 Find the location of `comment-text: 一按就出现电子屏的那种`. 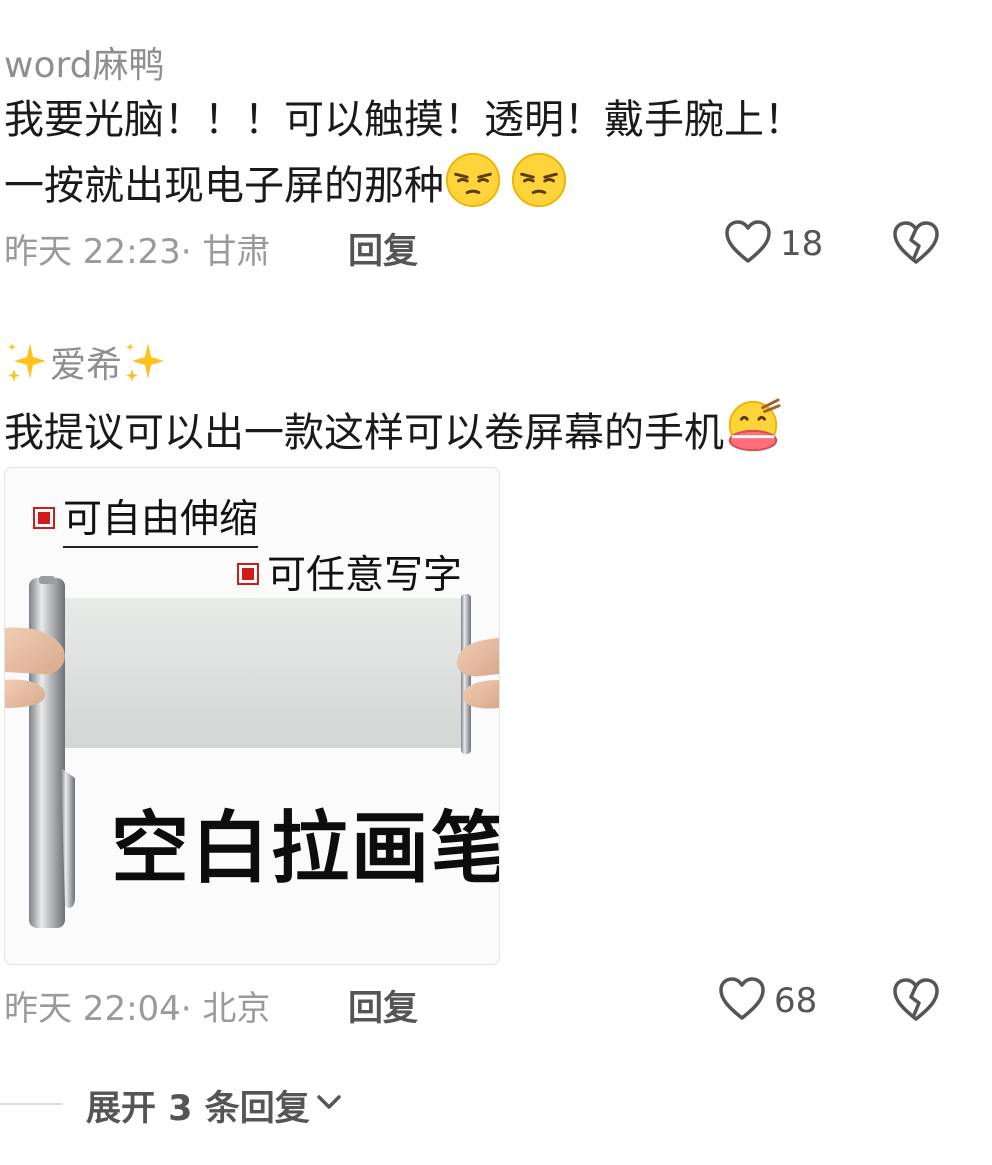

comment-text: 一按就出现电子屏的那种 is located at coordinates (224, 186).